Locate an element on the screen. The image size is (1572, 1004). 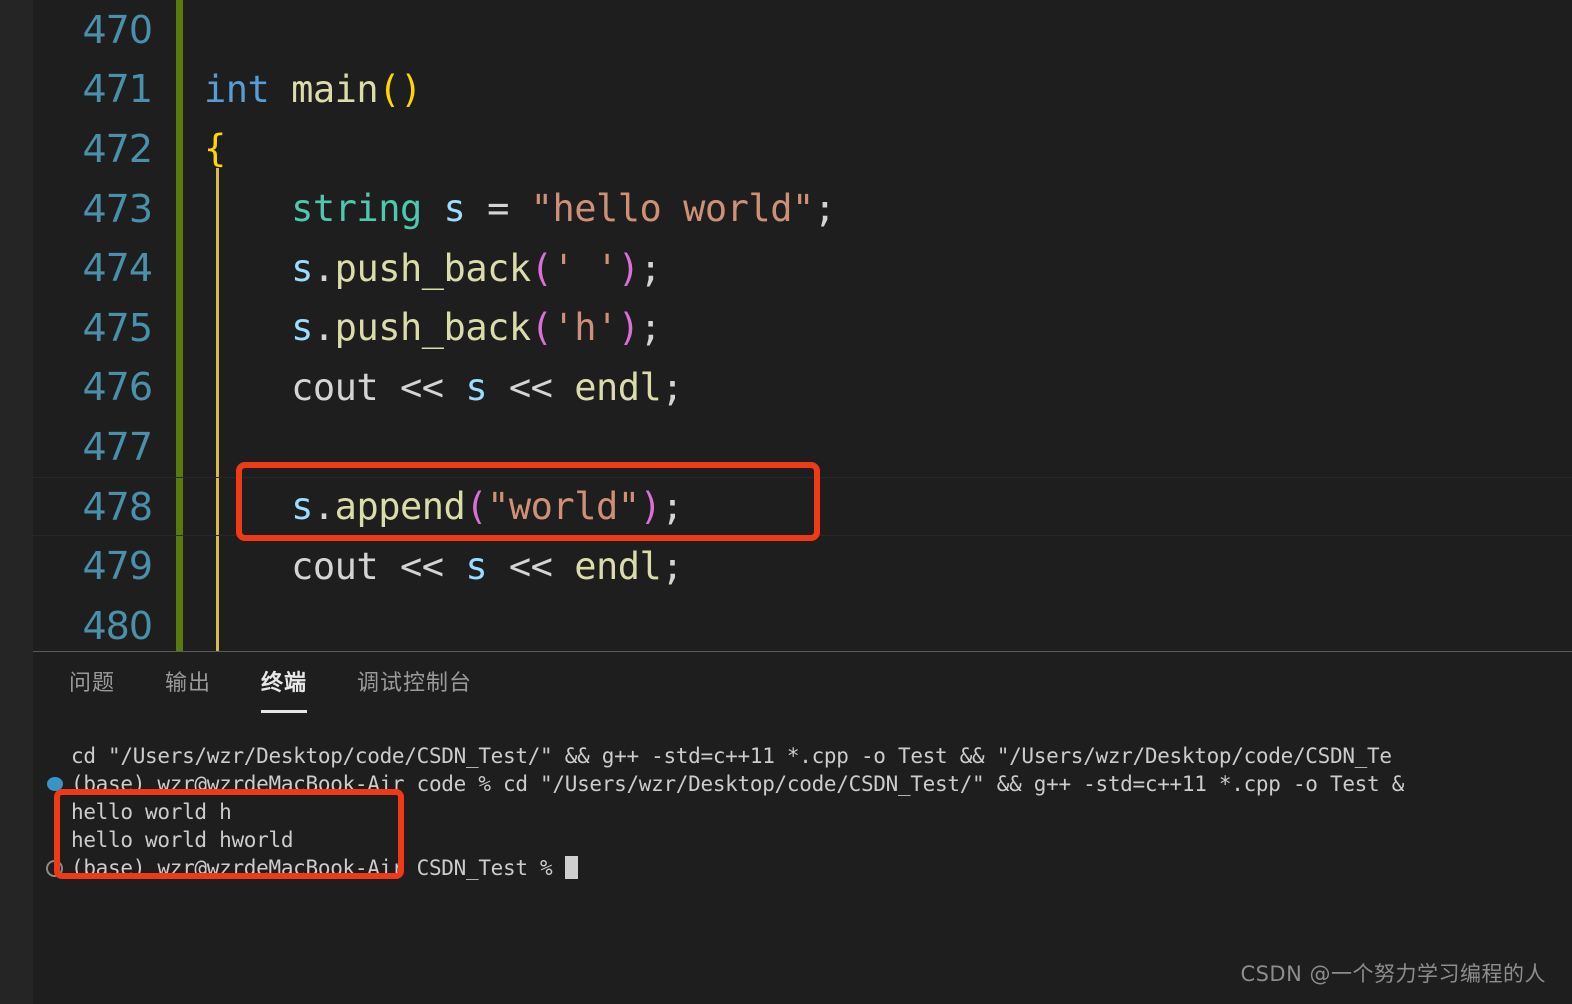
line-number: 470 is located at coordinates (117, 29).